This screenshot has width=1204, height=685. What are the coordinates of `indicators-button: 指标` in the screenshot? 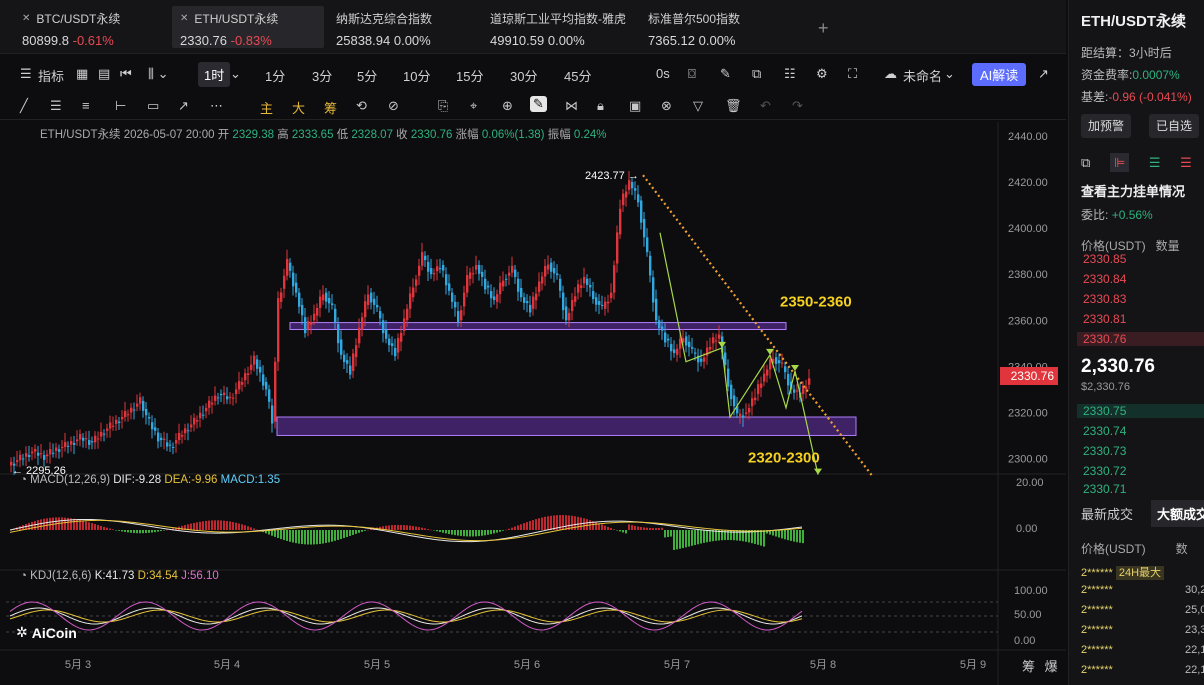 It's located at (51, 75).